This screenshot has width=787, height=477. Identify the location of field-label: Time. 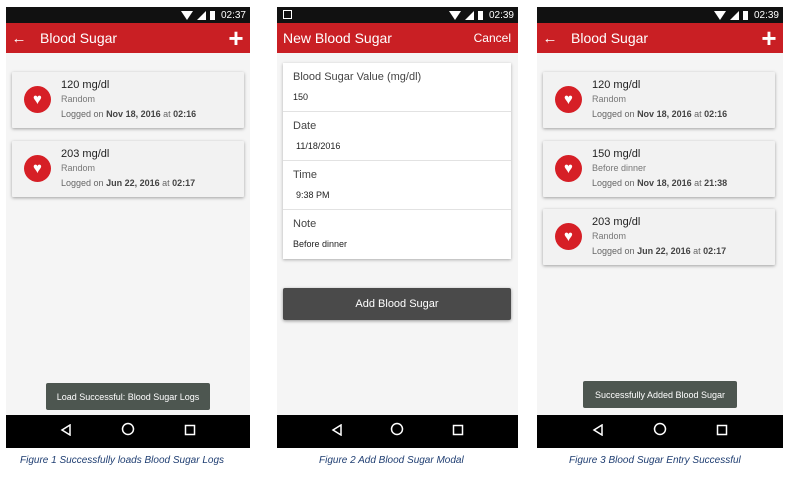
(305, 175).